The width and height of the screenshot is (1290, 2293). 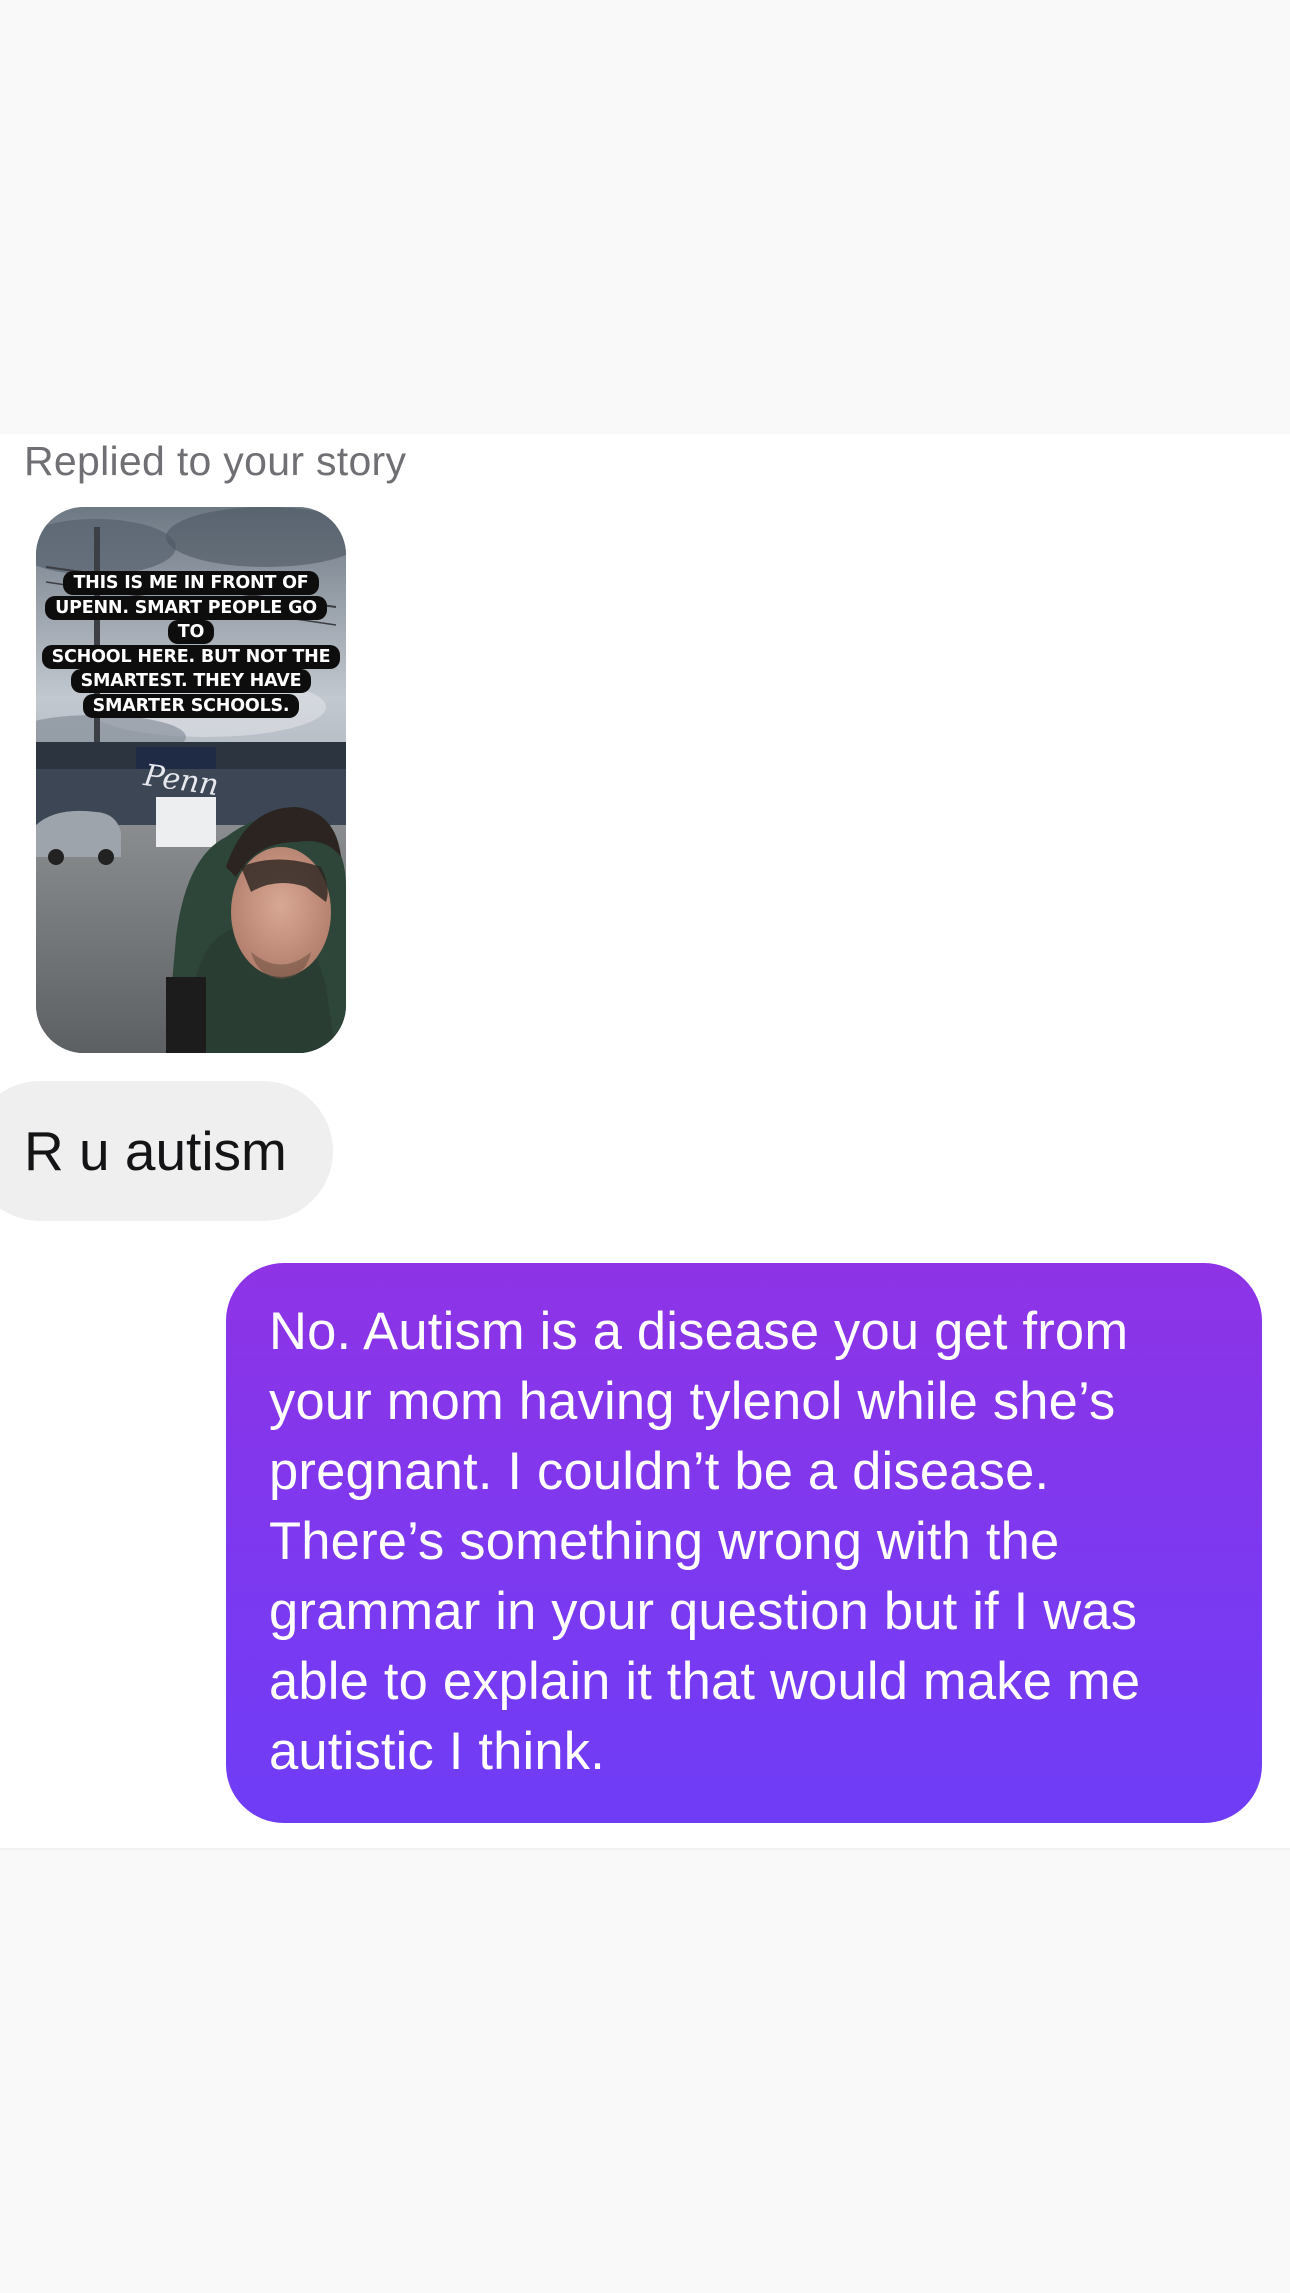 I want to click on story-caption-line: UPENN. SMART PEOPLE GO TO, so click(x=186, y=619).